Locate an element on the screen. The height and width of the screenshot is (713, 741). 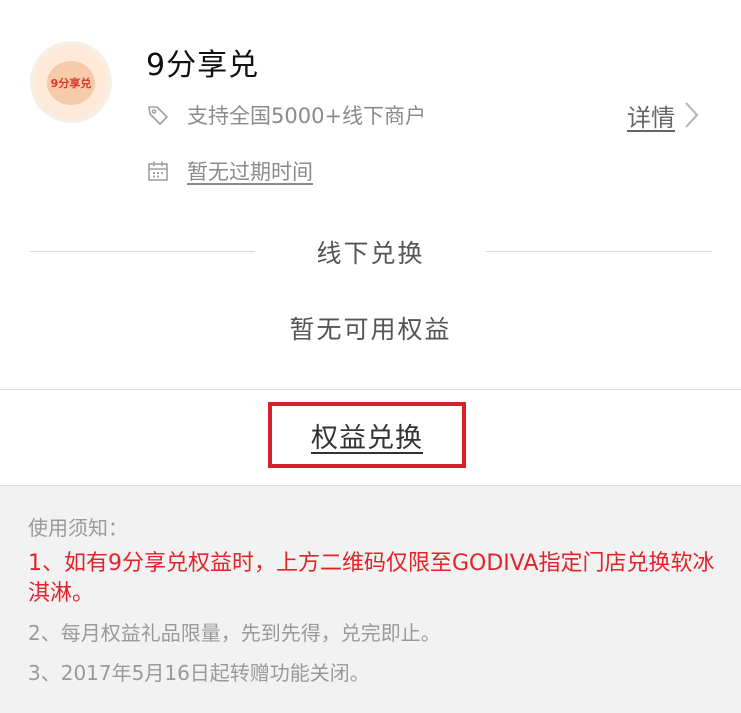
redeem-label: 权益兑换 is located at coordinates (367, 435).